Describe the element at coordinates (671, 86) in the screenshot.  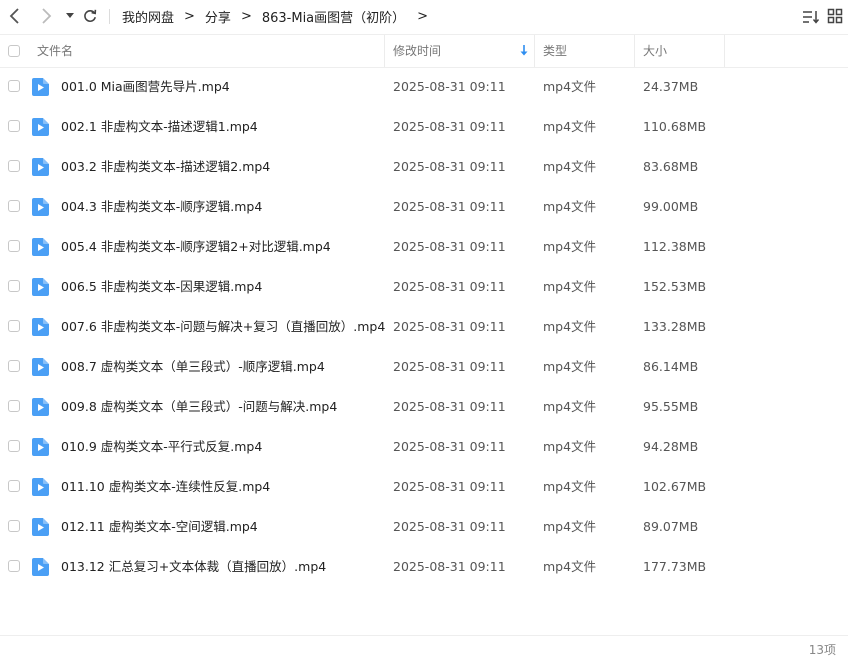
I see `file-size: 24.37MB` at that location.